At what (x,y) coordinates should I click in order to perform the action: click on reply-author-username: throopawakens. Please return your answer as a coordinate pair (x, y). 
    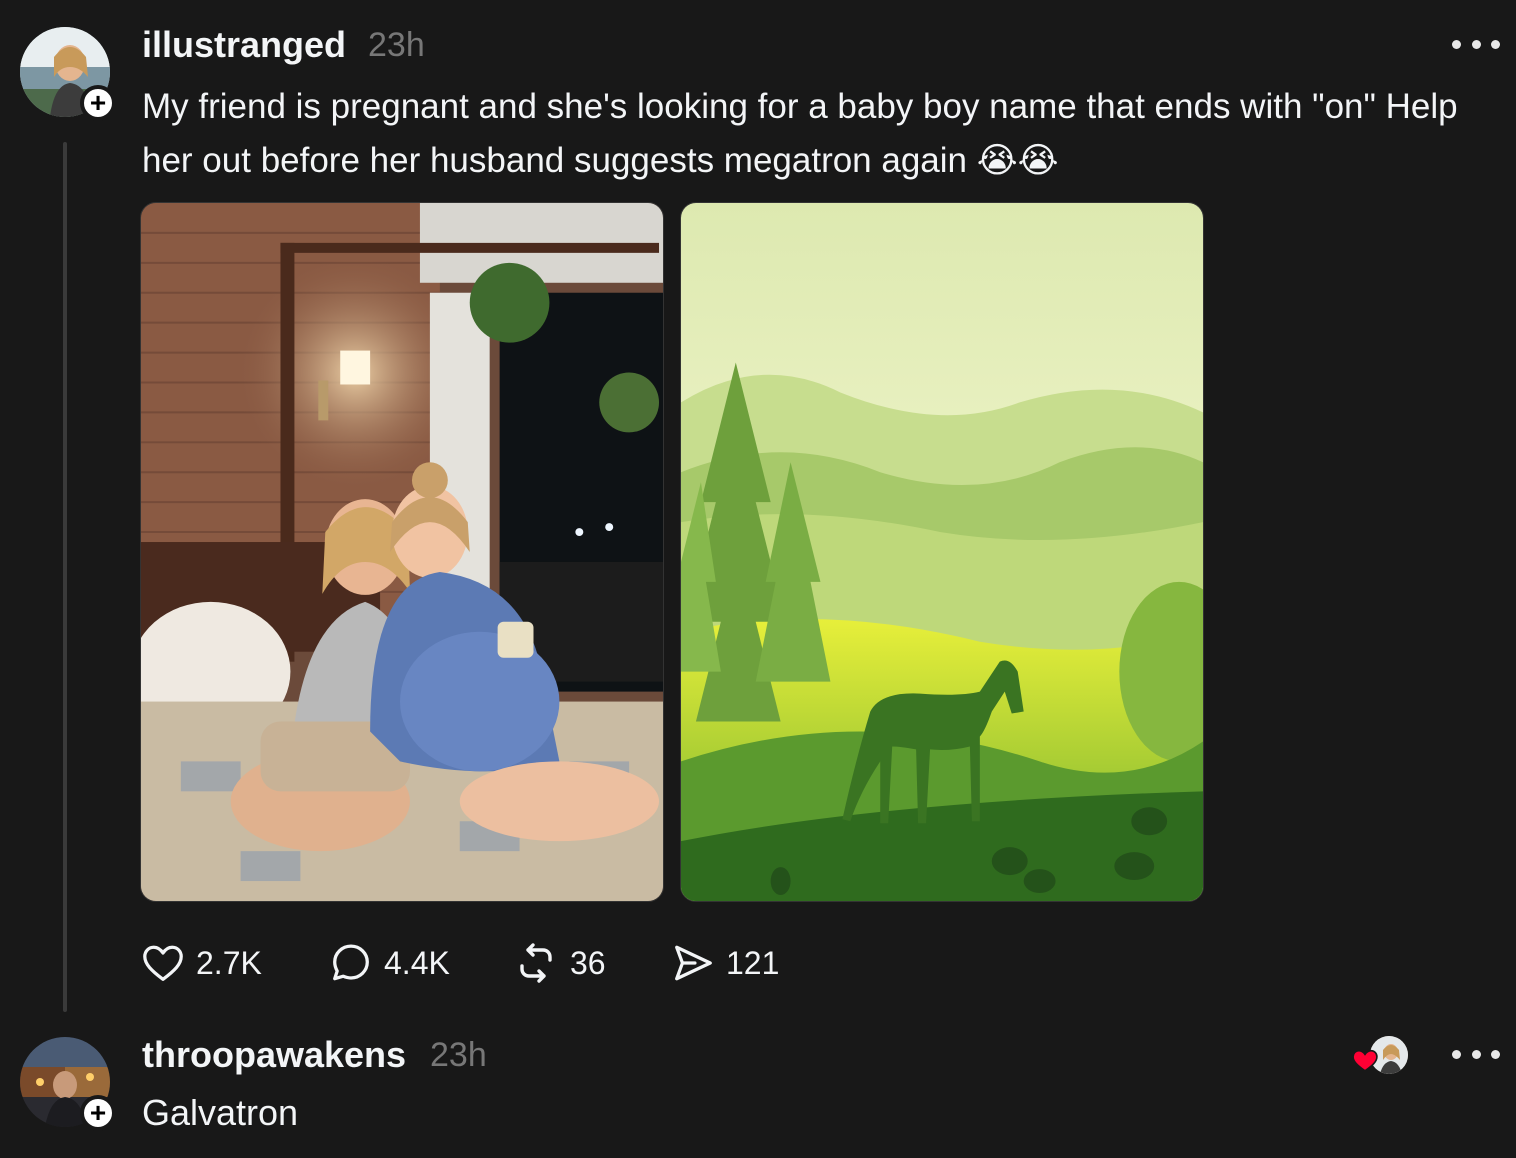
    Looking at the image, I should click on (274, 1055).